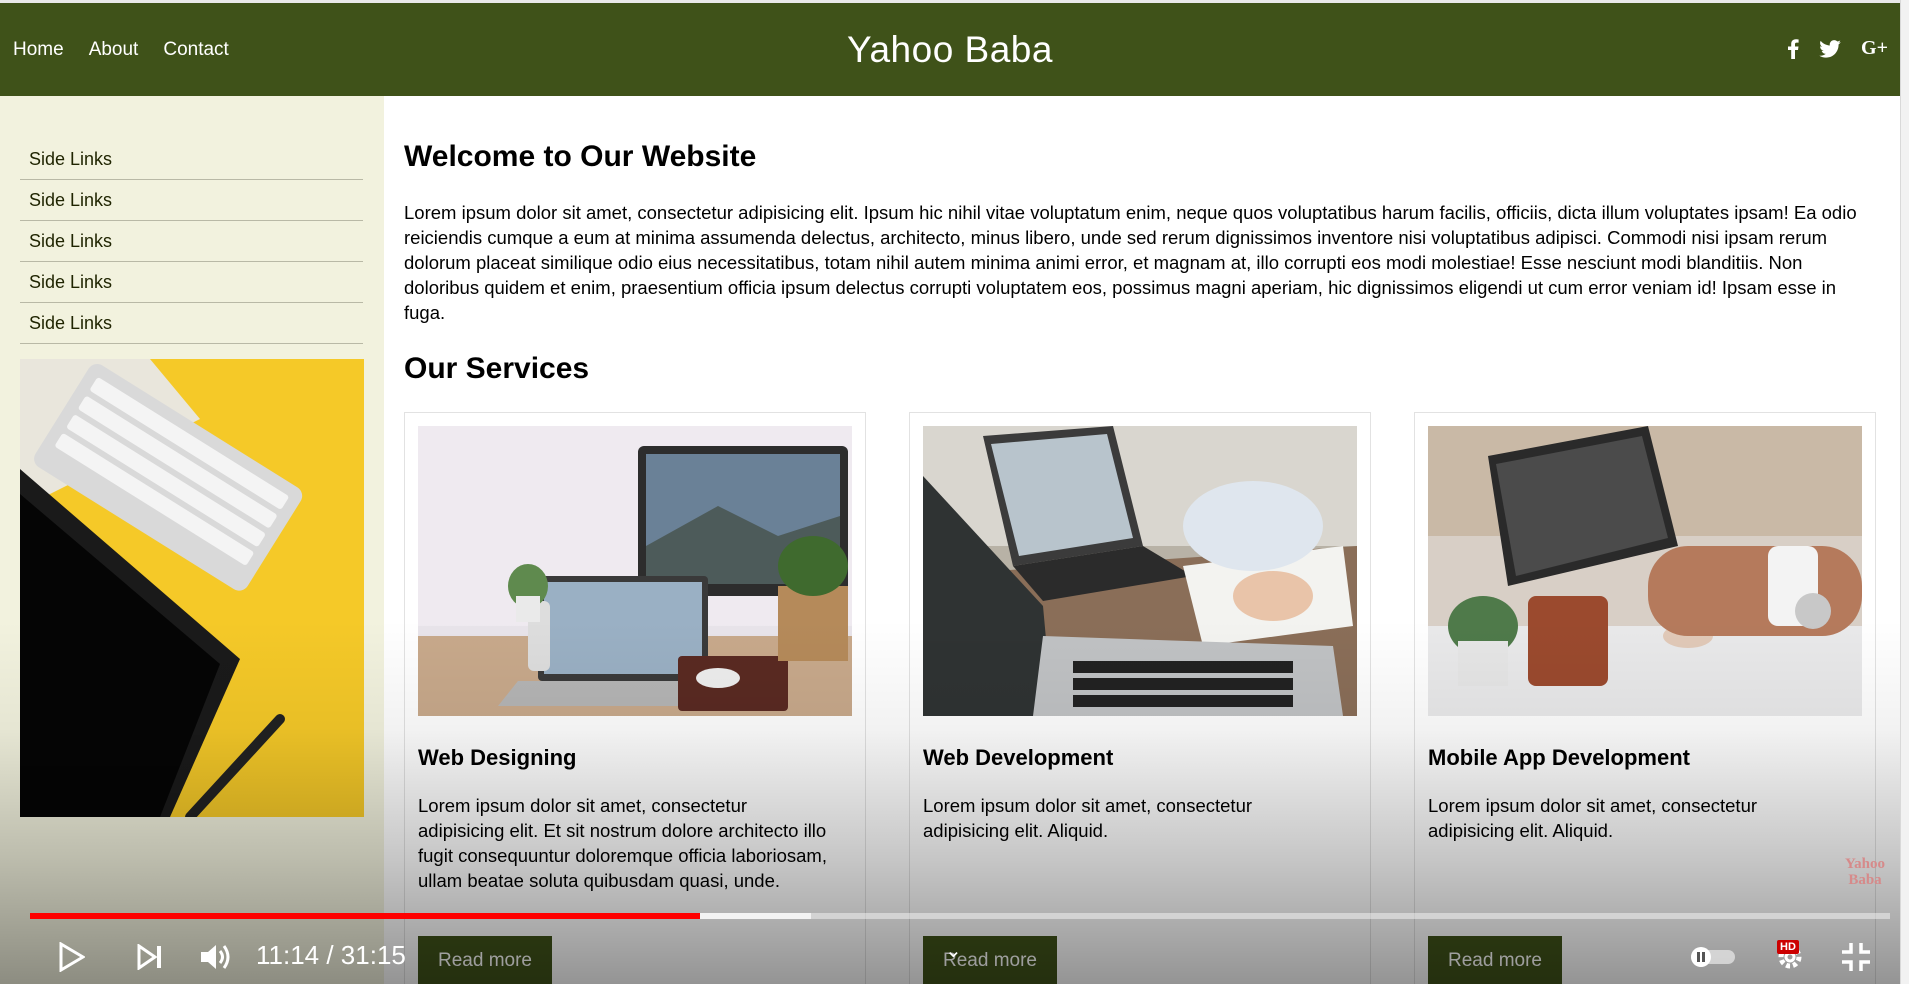  I want to click on services-heading: Our Services, so click(497, 368).